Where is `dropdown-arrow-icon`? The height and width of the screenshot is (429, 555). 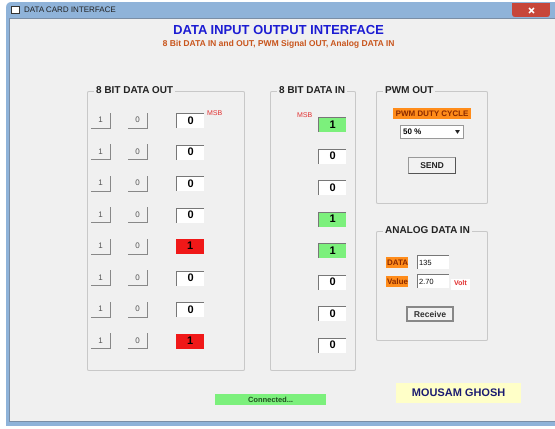 dropdown-arrow-icon is located at coordinates (457, 132).